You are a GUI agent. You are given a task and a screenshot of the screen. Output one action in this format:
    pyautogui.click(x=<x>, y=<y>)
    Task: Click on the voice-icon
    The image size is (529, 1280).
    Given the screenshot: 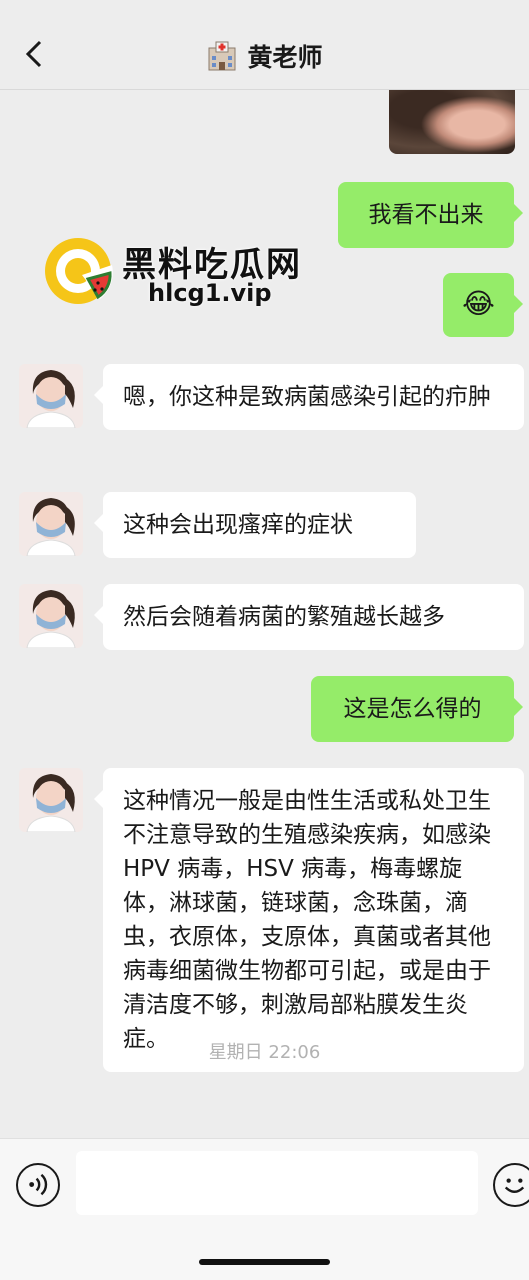 What is the action you would take?
    pyautogui.click(x=38, y=1184)
    